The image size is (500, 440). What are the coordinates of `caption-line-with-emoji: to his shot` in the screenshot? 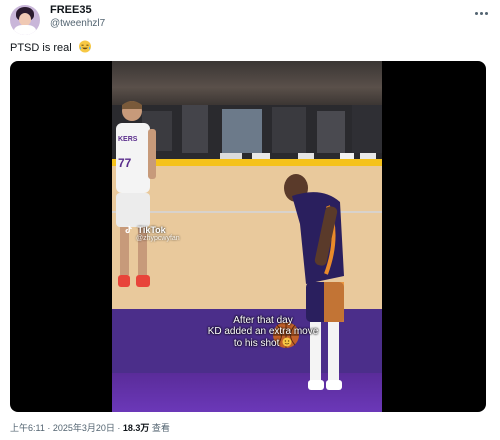 It's located at (263, 343).